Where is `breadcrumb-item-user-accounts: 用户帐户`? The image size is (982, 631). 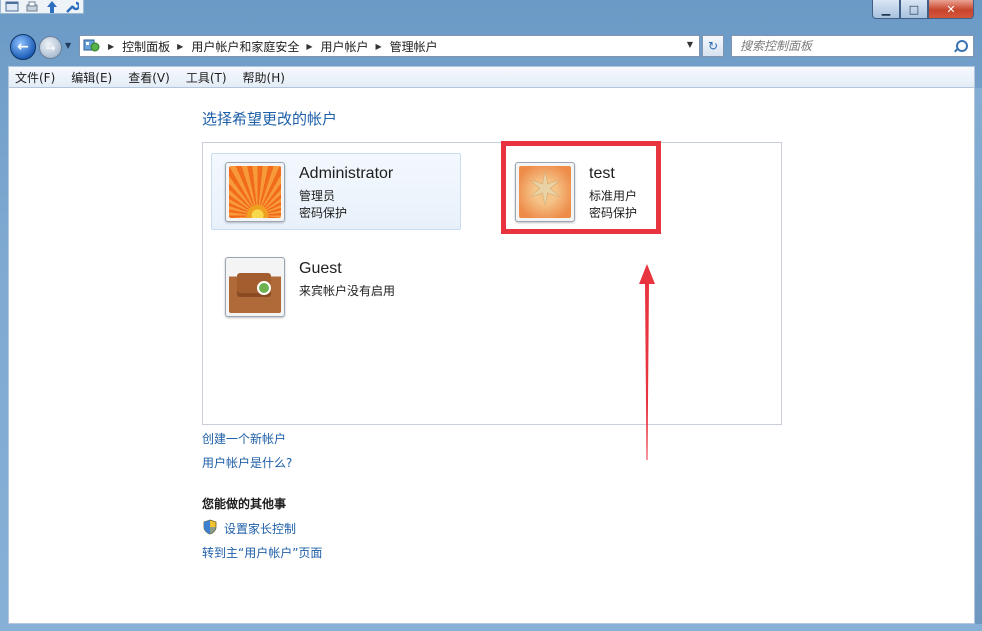 breadcrumb-item-user-accounts: 用户帐户 is located at coordinates (345, 46).